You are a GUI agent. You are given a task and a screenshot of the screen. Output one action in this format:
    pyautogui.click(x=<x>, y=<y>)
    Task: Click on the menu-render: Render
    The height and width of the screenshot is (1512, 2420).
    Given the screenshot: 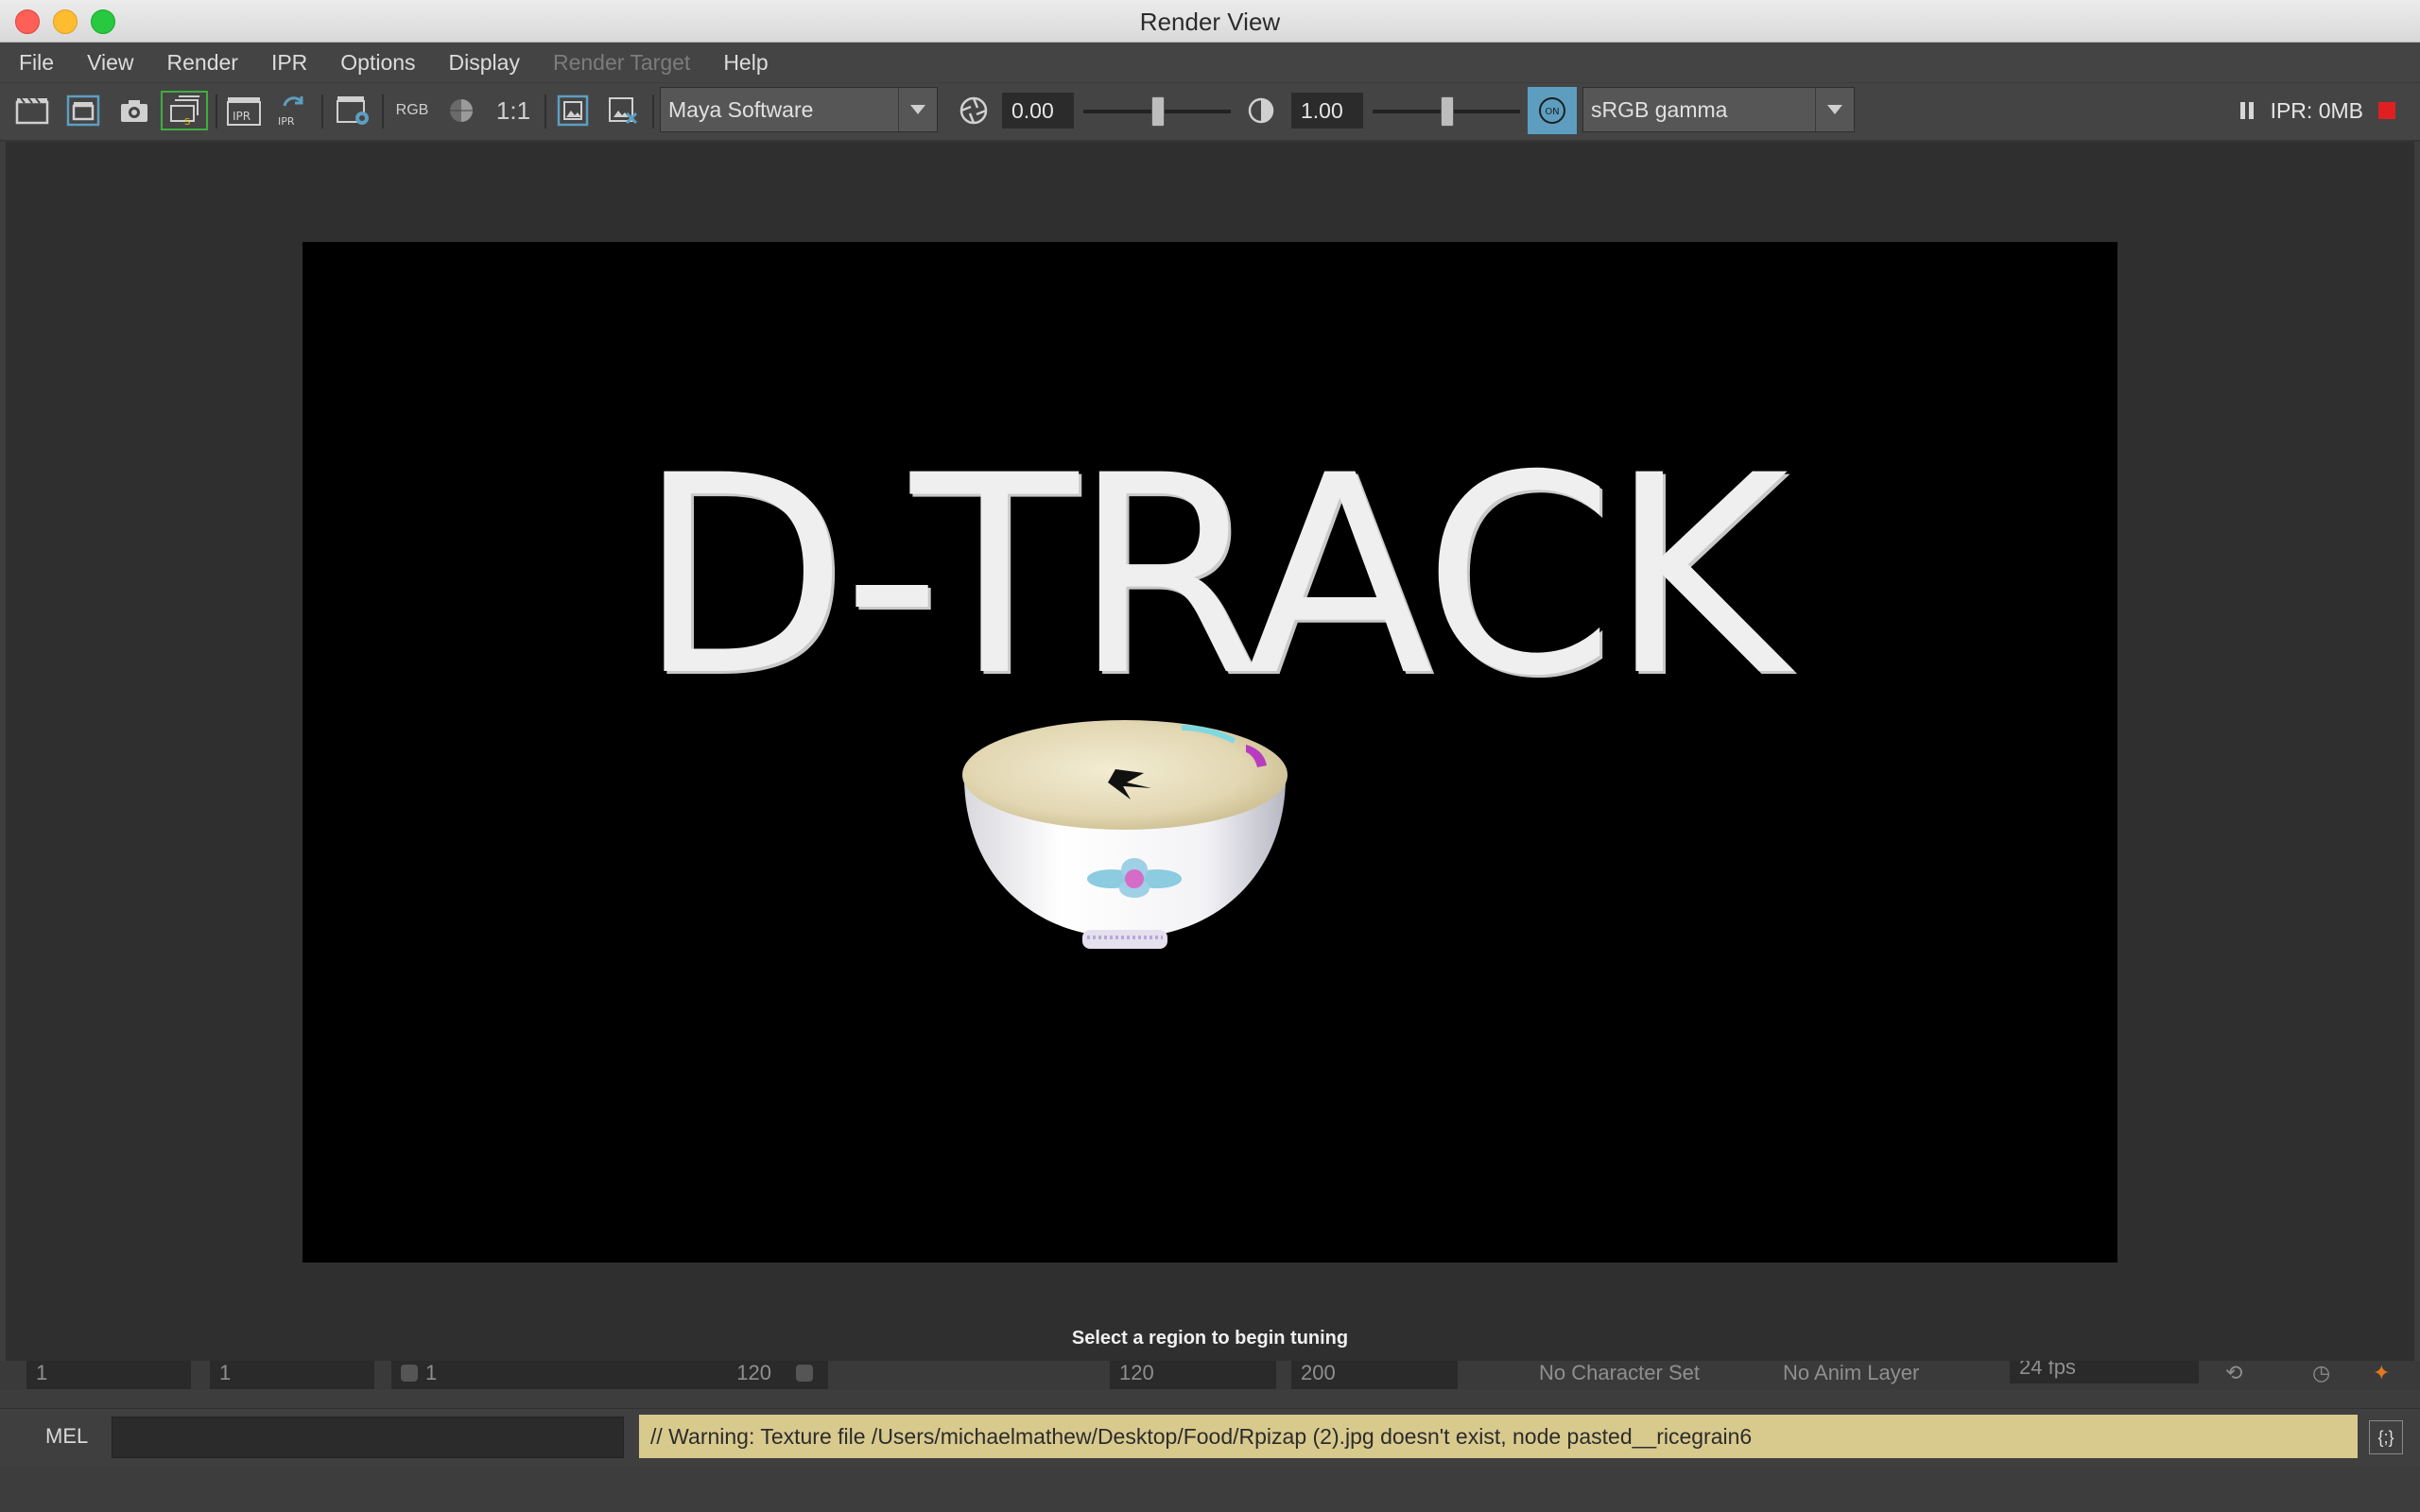 What is the action you would take?
    pyautogui.click(x=200, y=63)
    